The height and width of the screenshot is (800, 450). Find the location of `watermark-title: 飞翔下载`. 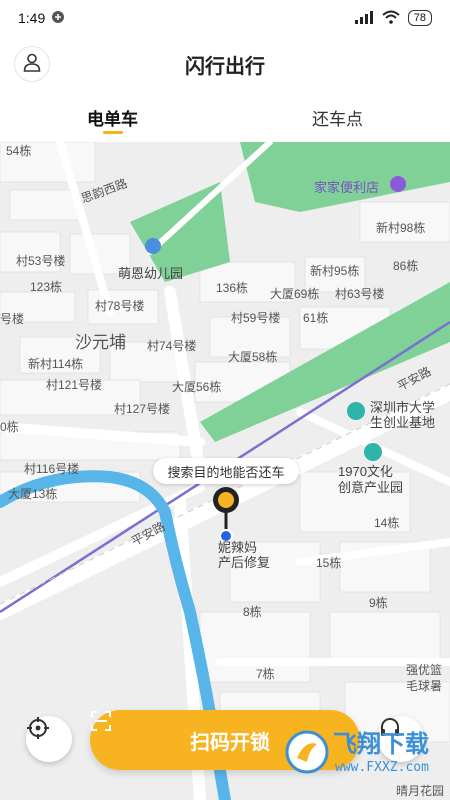

watermark-title: 飞翔下载 is located at coordinates (381, 744).